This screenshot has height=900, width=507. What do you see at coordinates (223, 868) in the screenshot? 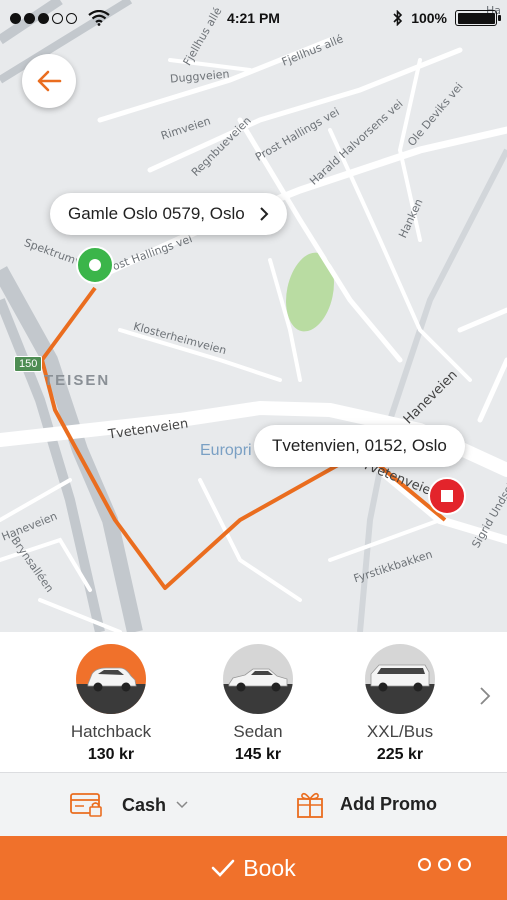
I see `checkmark-icon` at bounding box center [223, 868].